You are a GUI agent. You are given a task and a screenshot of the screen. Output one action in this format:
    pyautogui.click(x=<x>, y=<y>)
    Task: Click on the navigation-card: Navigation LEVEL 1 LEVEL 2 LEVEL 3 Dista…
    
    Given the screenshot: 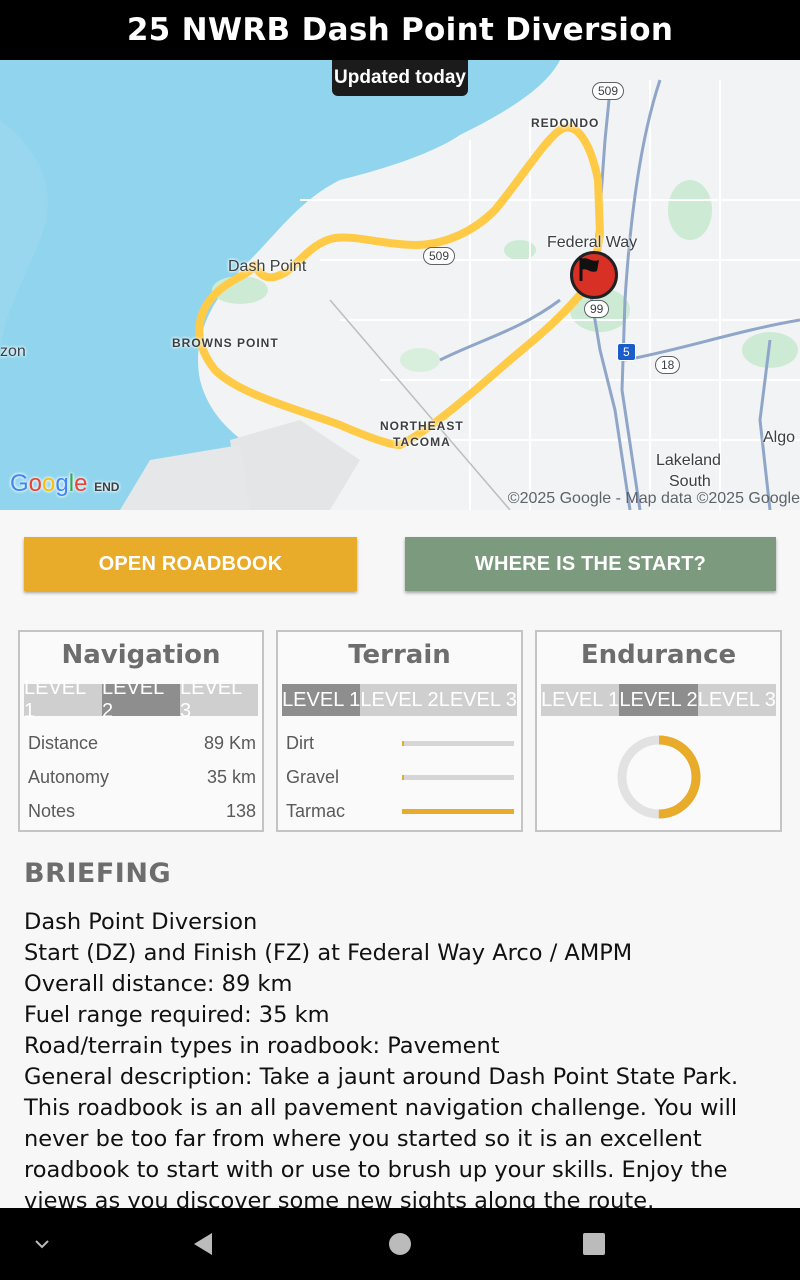 What is the action you would take?
    pyautogui.click(x=141, y=731)
    